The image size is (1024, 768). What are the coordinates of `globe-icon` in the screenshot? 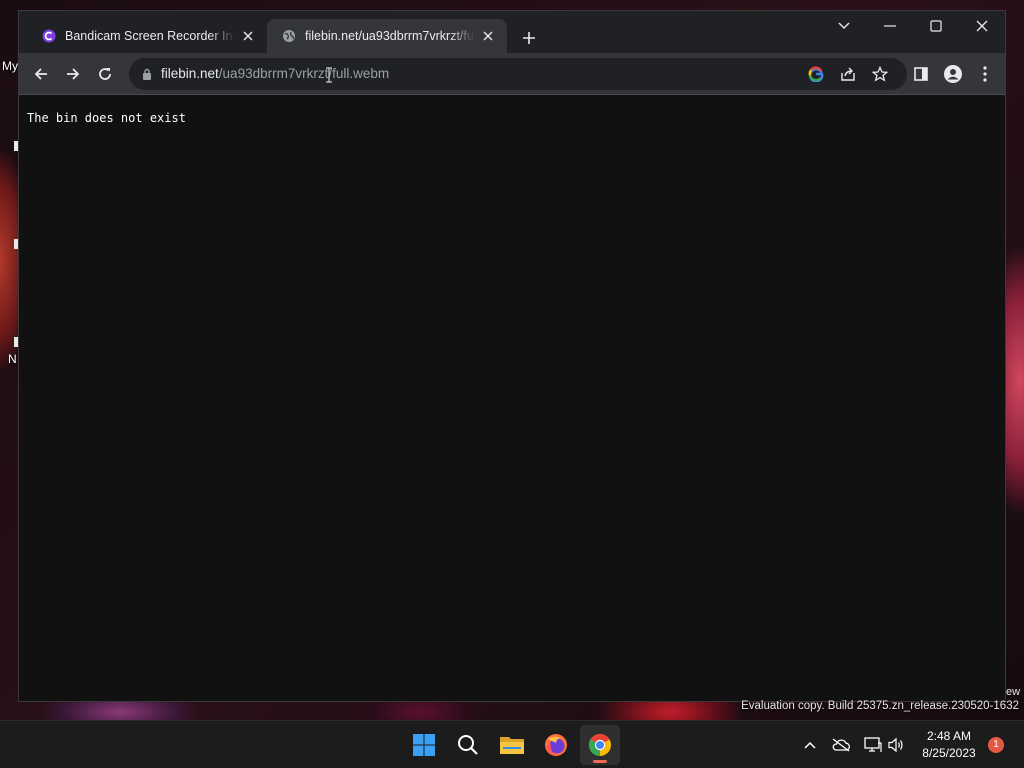 It's located at (289, 36).